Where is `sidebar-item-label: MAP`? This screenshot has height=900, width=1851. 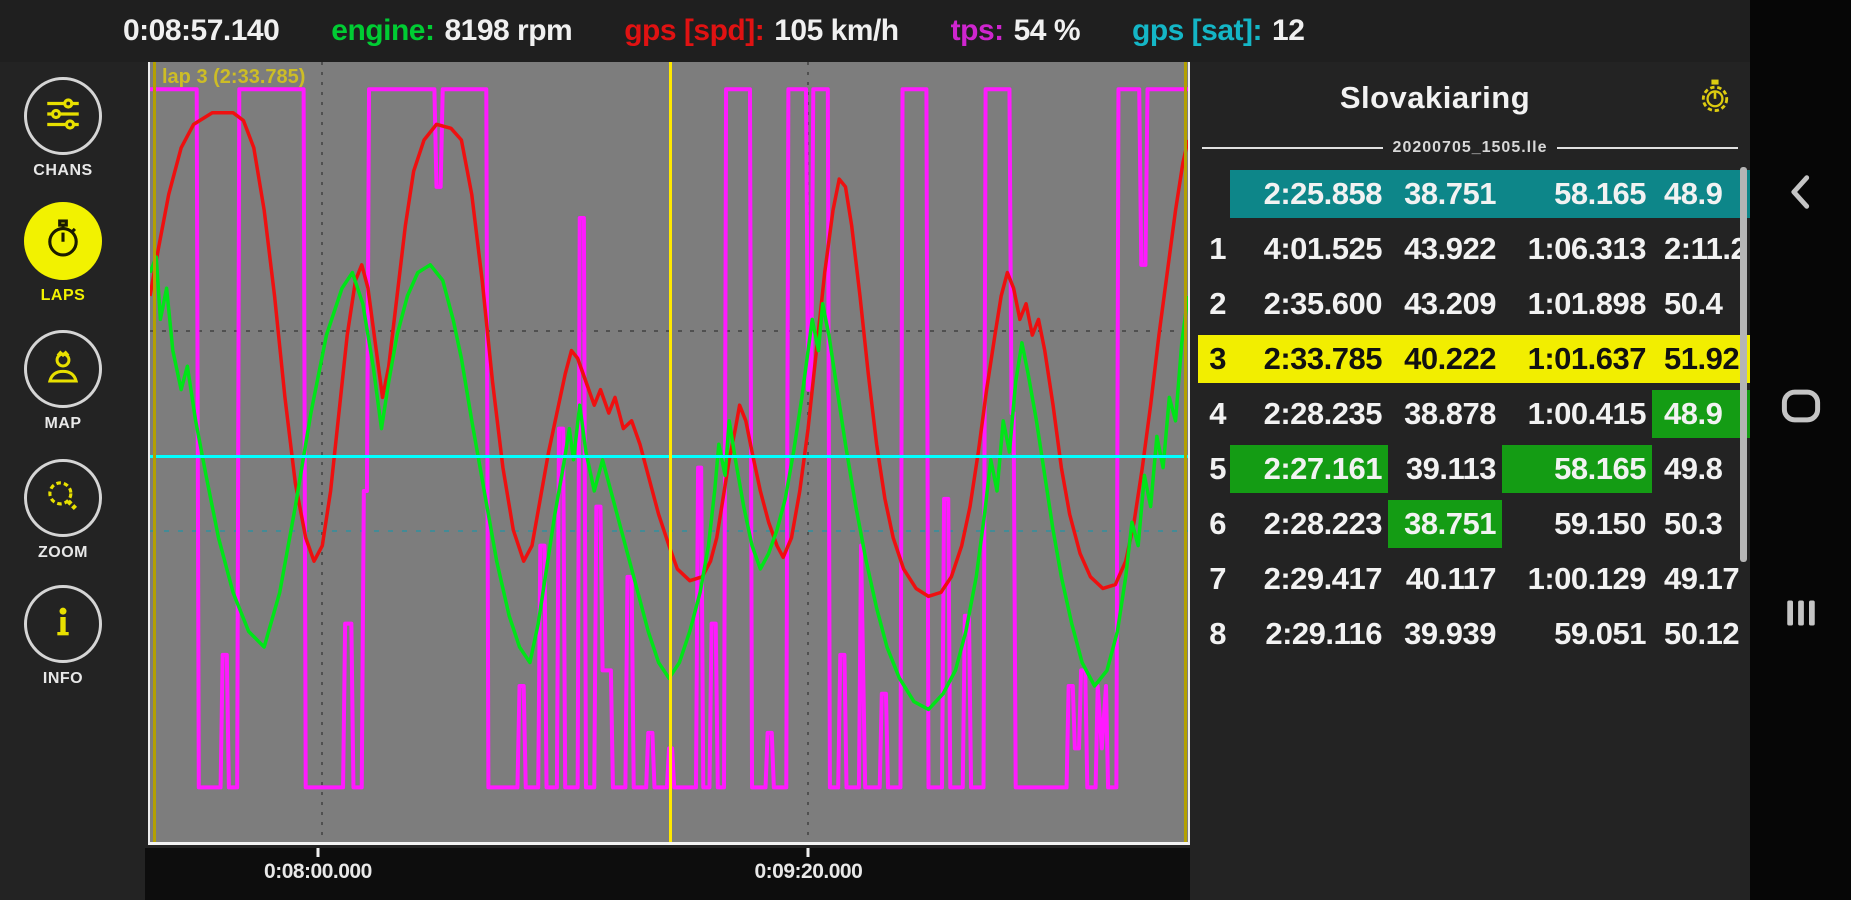 sidebar-item-label: MAP is located at coordinates (63, 423).